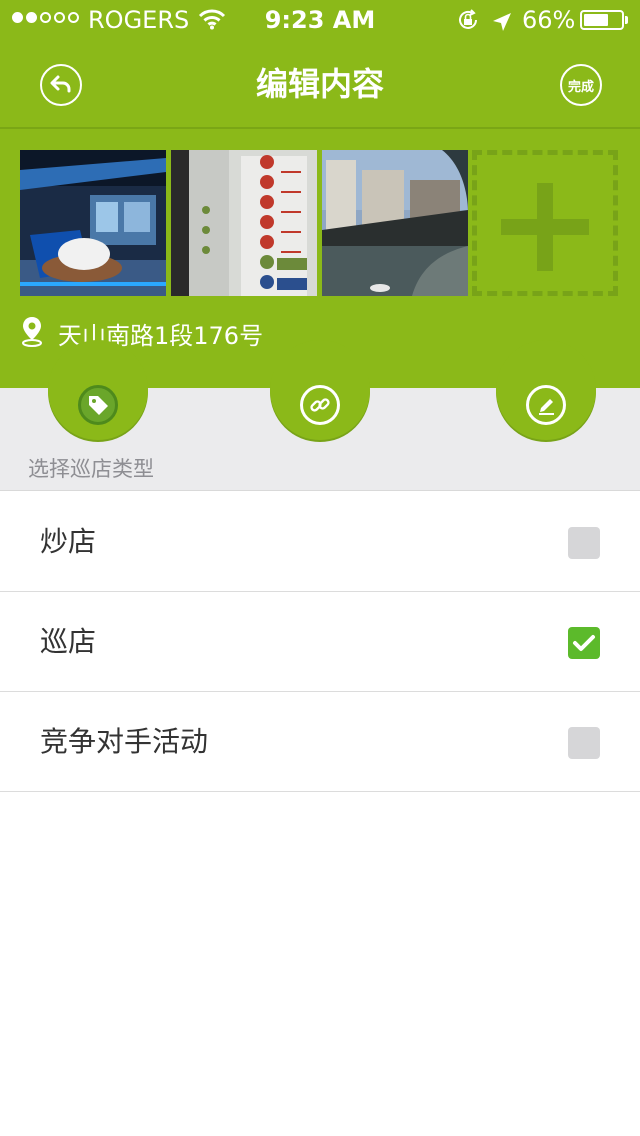 The height and width of the screenshot is (1136, 640). I want to click on location-pin-icon, so click(32, 333).